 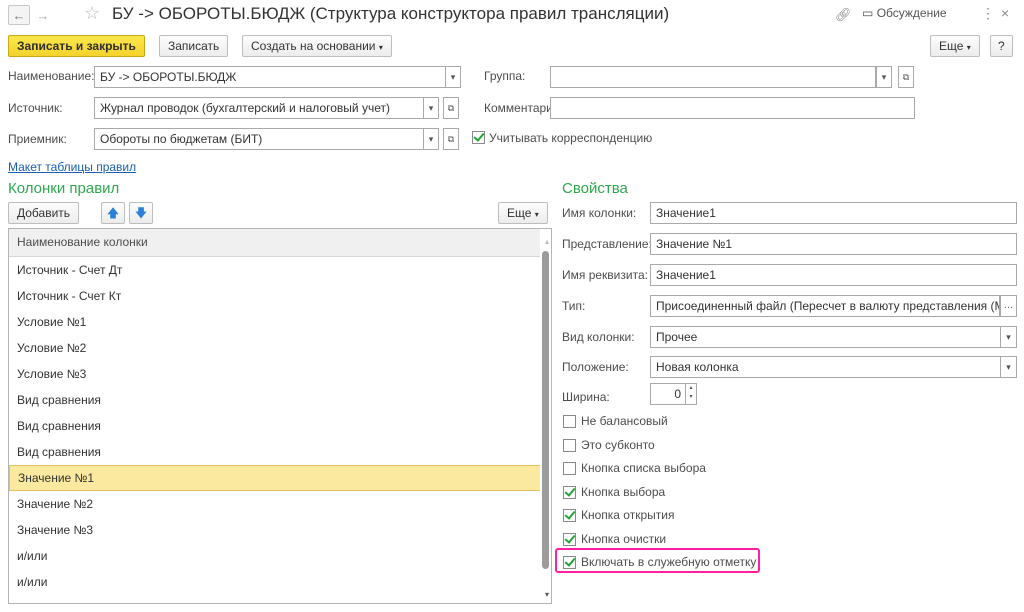 What do you see at coordinates (545, 410) in the screenshot?
I see `scrollbar-thumb` at bounding box center [545, 410].